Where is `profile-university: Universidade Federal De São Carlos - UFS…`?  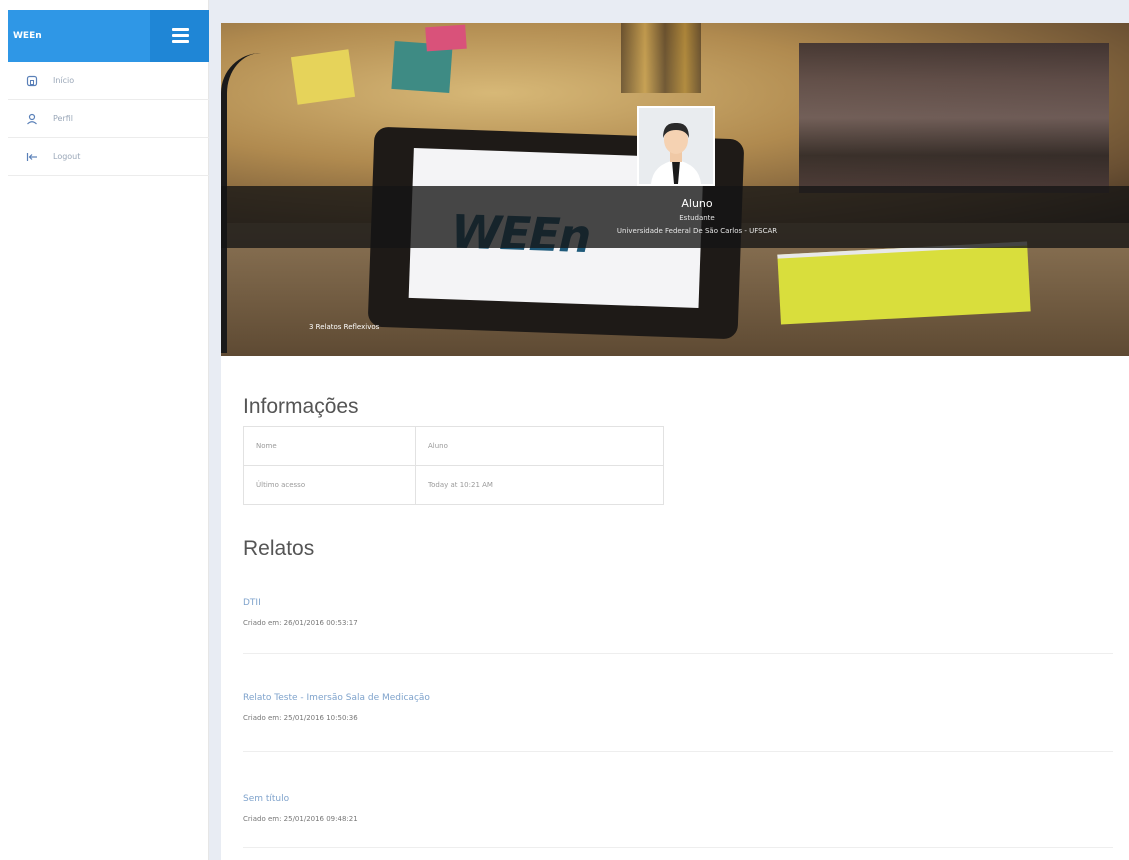 profile-university: Universidade Federal De São Carlos - UFS… is located at coordinates (697, 231).